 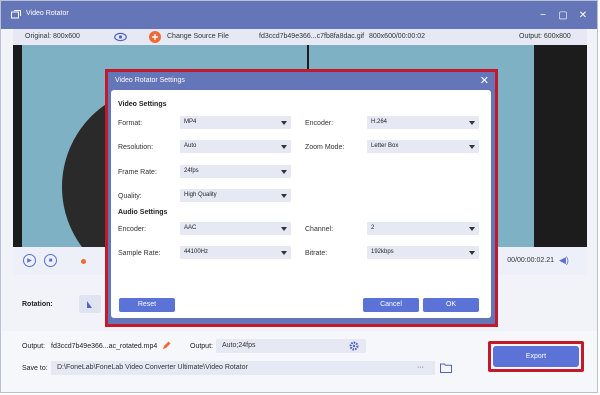 I want to click on play-button: ▶, so click(x=29, y=260).